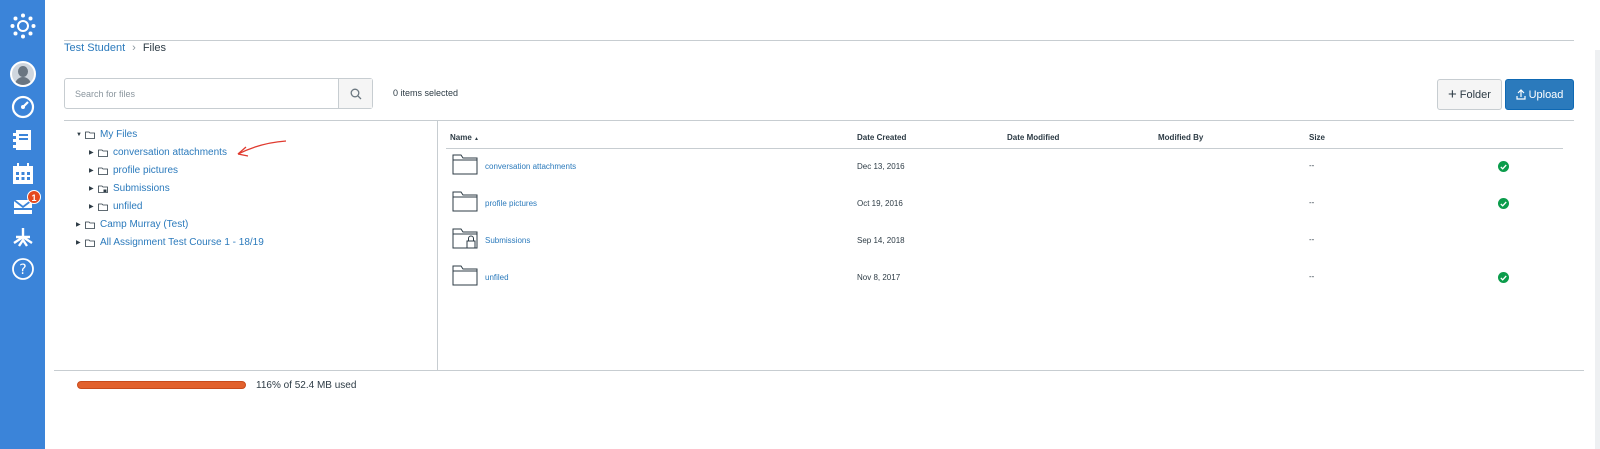 The width and height of the screenshot is (1600, 449). Describe the element at coordinates (119, 134) in the screenshot. I see `tree-item-label: My Files` at that location.